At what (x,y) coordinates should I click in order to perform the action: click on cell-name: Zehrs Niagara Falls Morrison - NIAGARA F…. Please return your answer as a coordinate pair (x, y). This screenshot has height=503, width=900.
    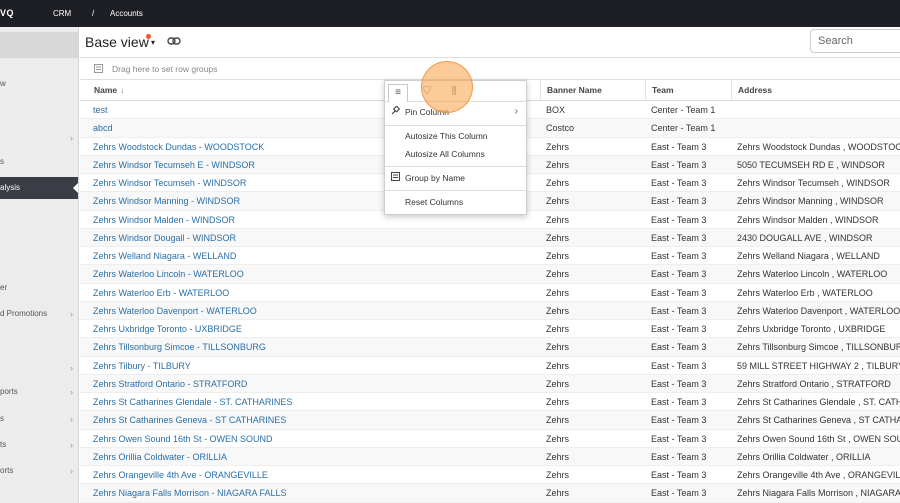
    Looking at the image, I should click on (267, 493).